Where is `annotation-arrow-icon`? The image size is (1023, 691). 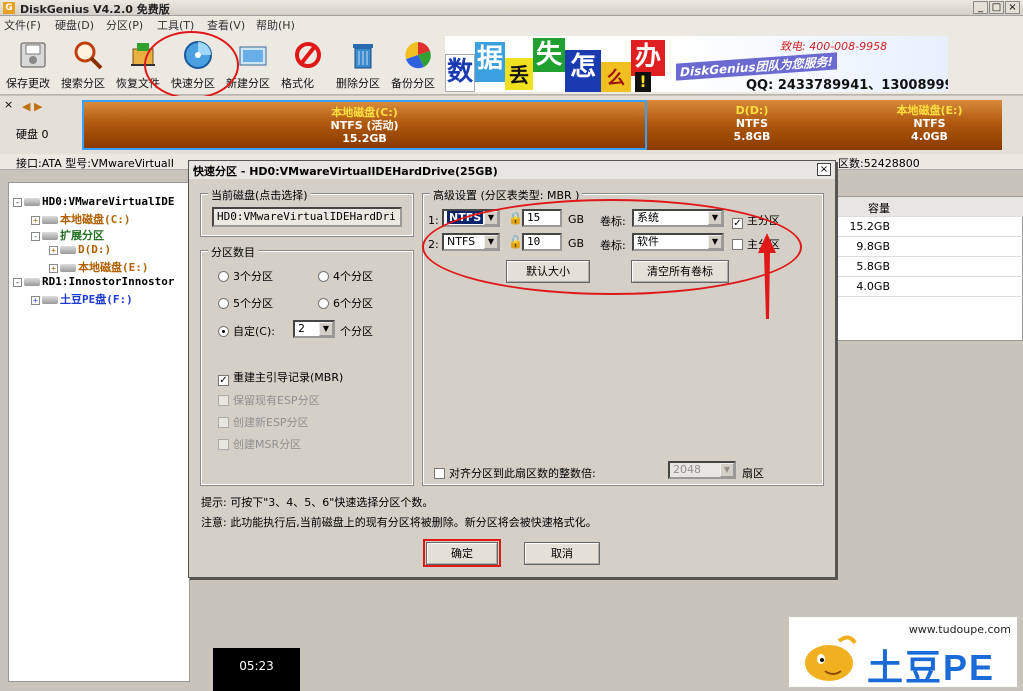
annotation-arrow-icon is located at coordinates (767, 276).